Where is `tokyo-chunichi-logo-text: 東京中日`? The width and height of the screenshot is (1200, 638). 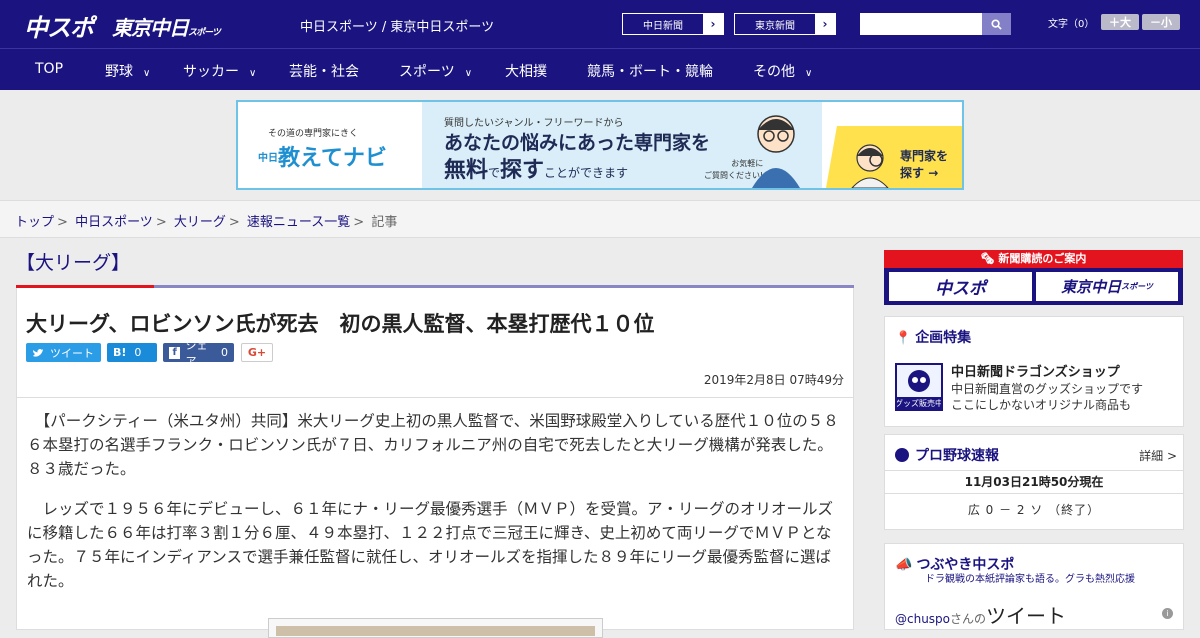
tokyo-chunichi-logo-text: 東京中日 is located at coordinates (150, 28).